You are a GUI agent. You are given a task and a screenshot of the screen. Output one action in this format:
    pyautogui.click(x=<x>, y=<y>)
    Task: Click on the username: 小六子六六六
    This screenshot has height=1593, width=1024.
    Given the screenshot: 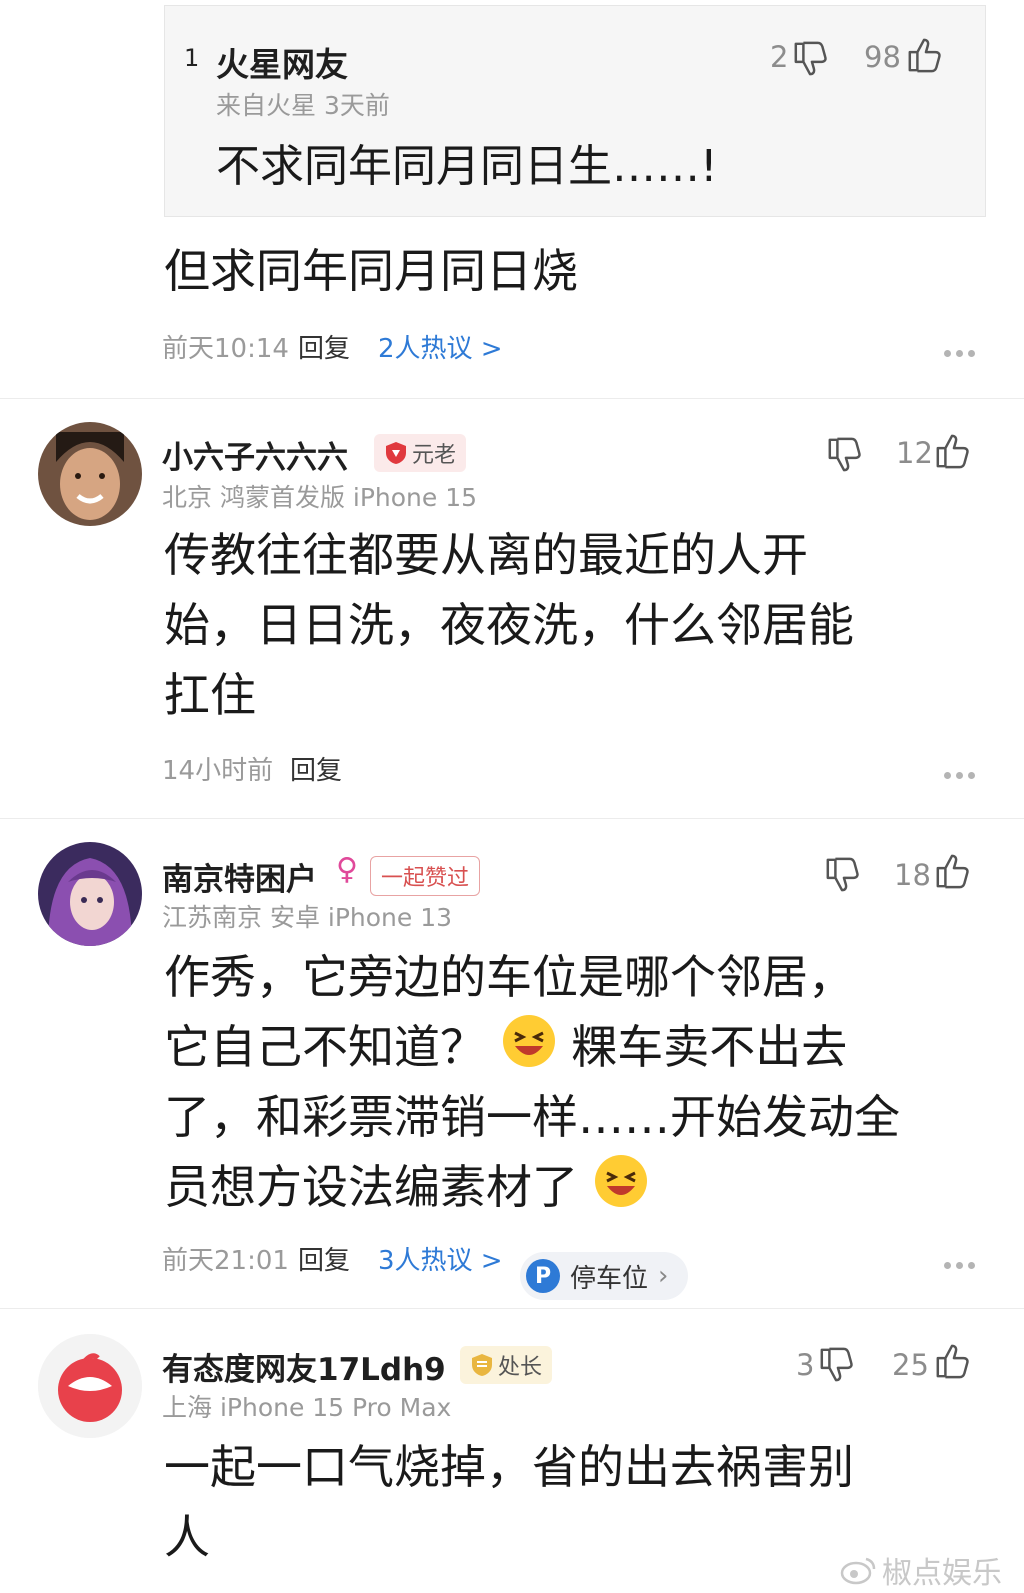 What is the action you would take?
    pyautogui.click(x=255, y=454)
    